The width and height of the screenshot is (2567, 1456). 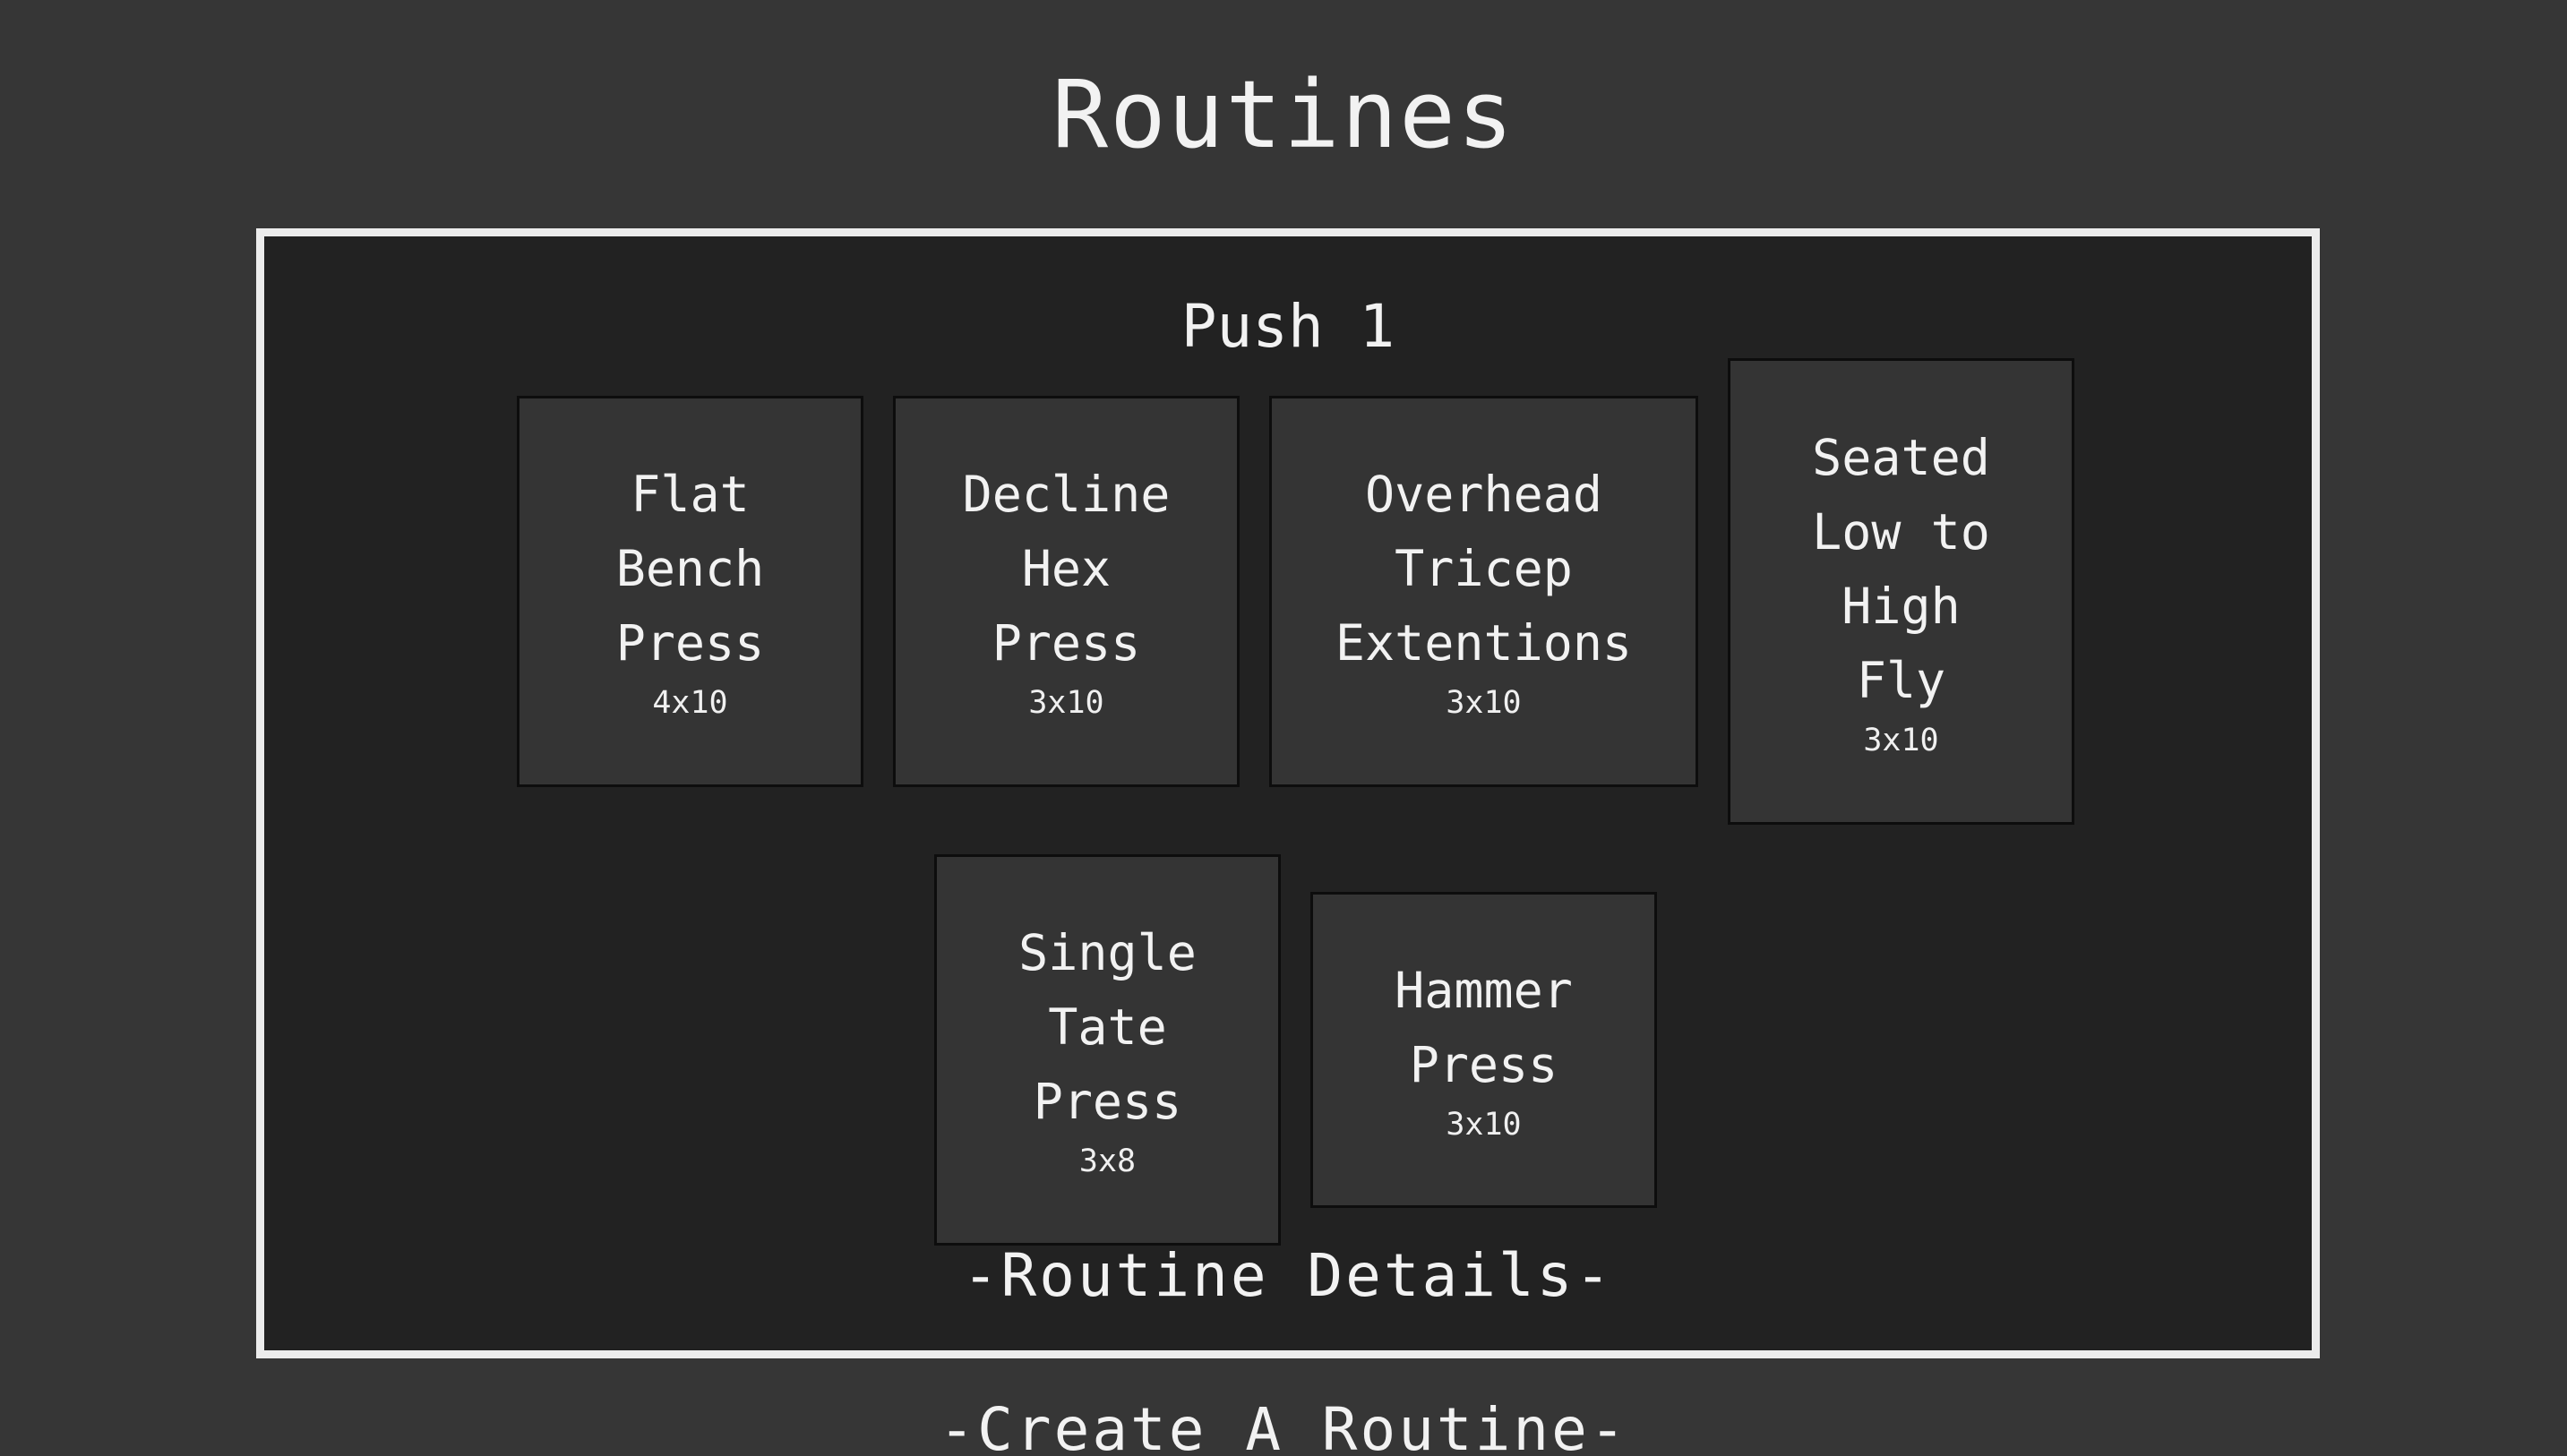 I want to click on exercise-card: Single Tate Press 3x8, so click(x=1107, y=1050).